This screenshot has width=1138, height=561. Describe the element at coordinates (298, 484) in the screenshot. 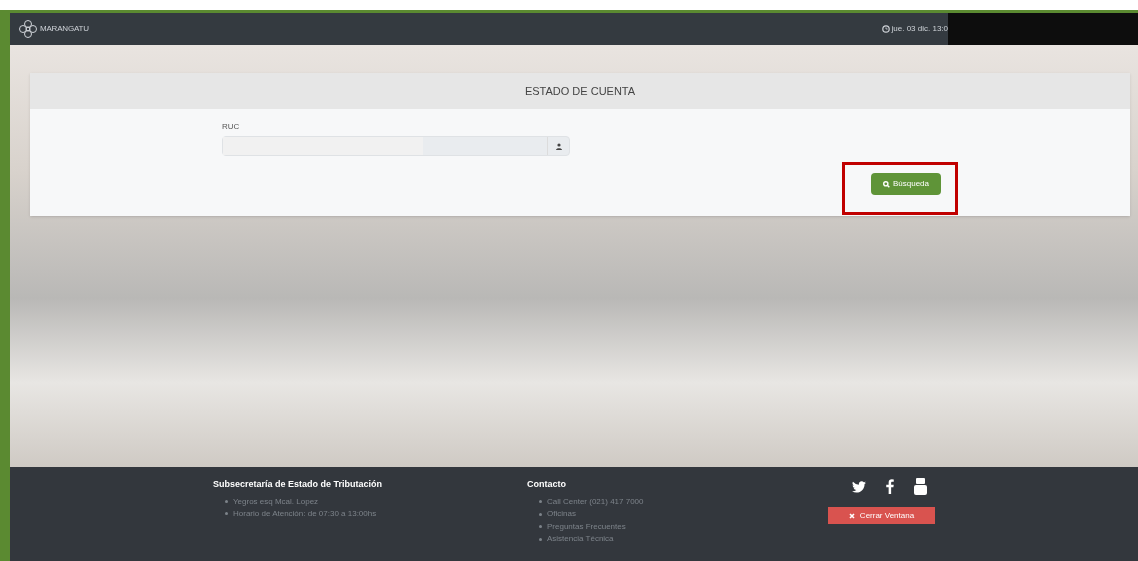

I see `footer-heading: Subsecretaría de Estado de Tributación` at that location.